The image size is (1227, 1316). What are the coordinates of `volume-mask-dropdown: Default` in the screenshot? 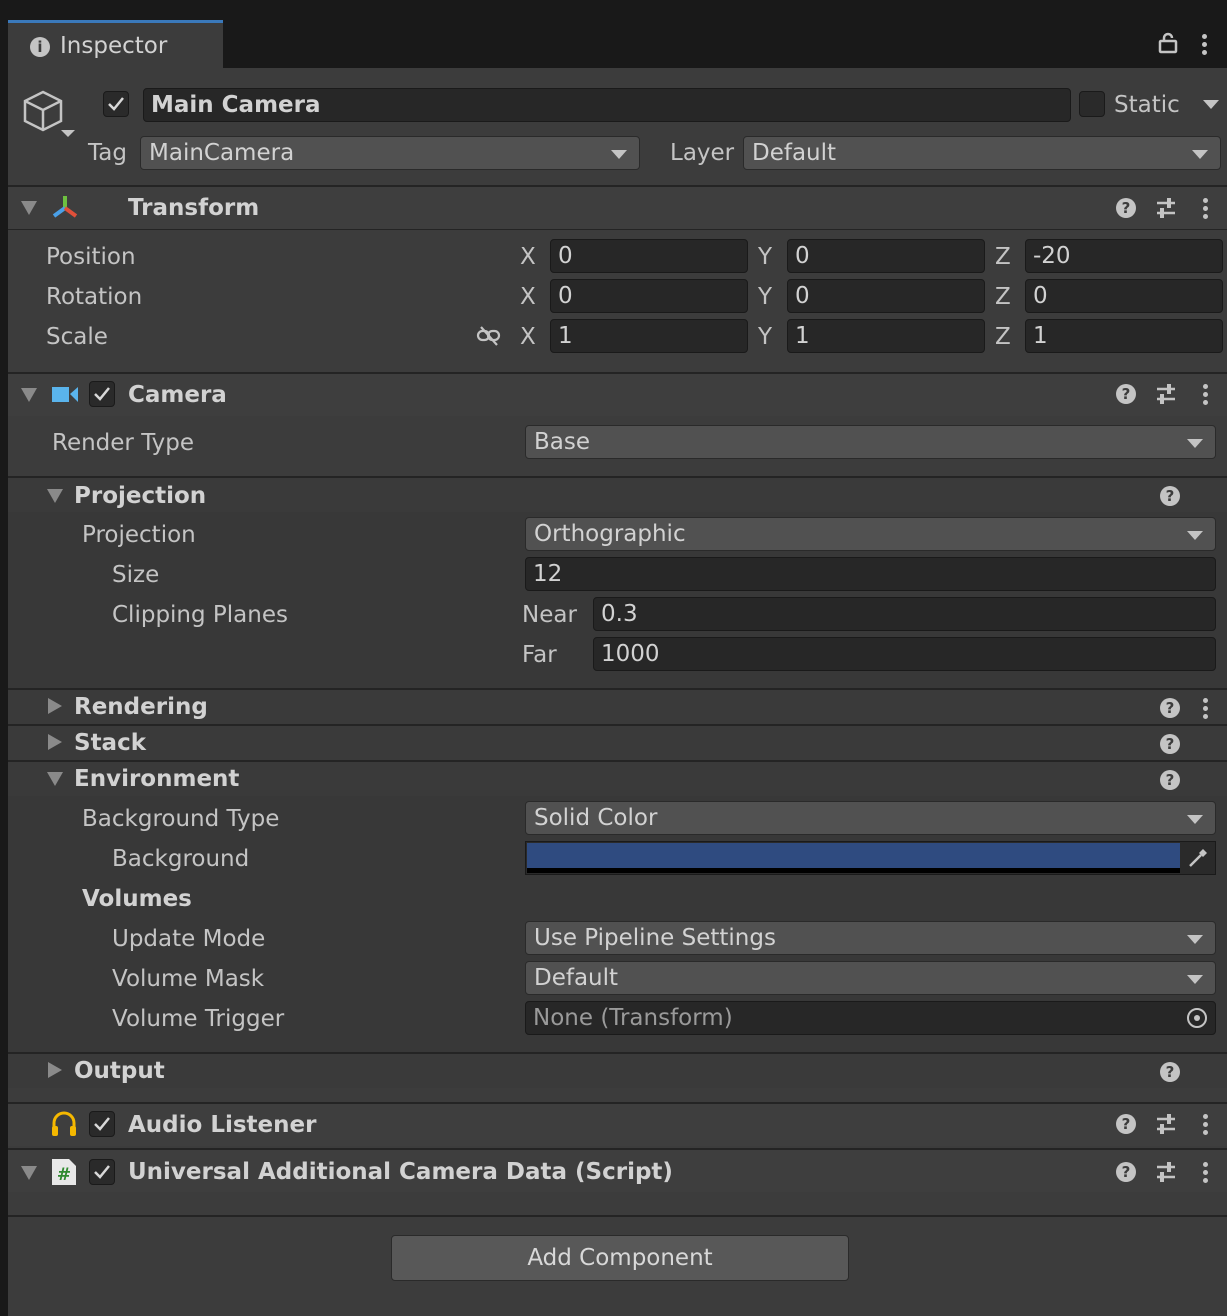 It's located at (870, 978).